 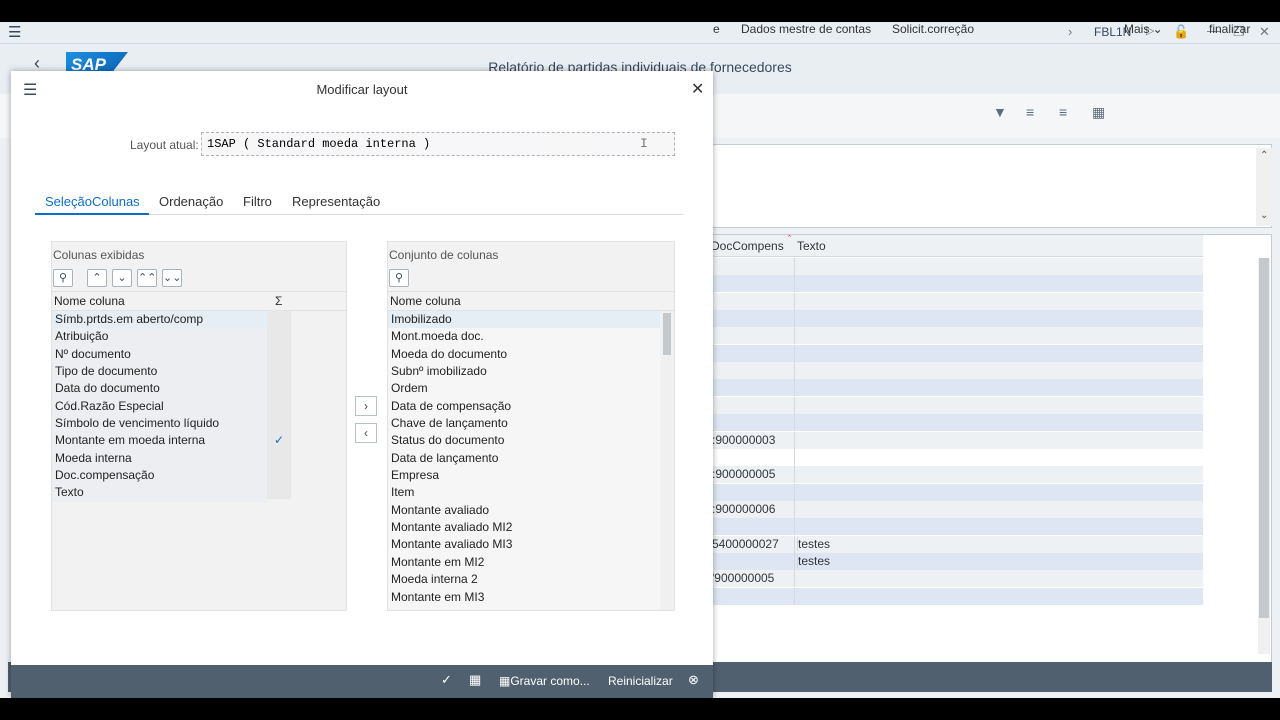 I want to click on column-header-texto: Texto, so click(x=811, y=246).